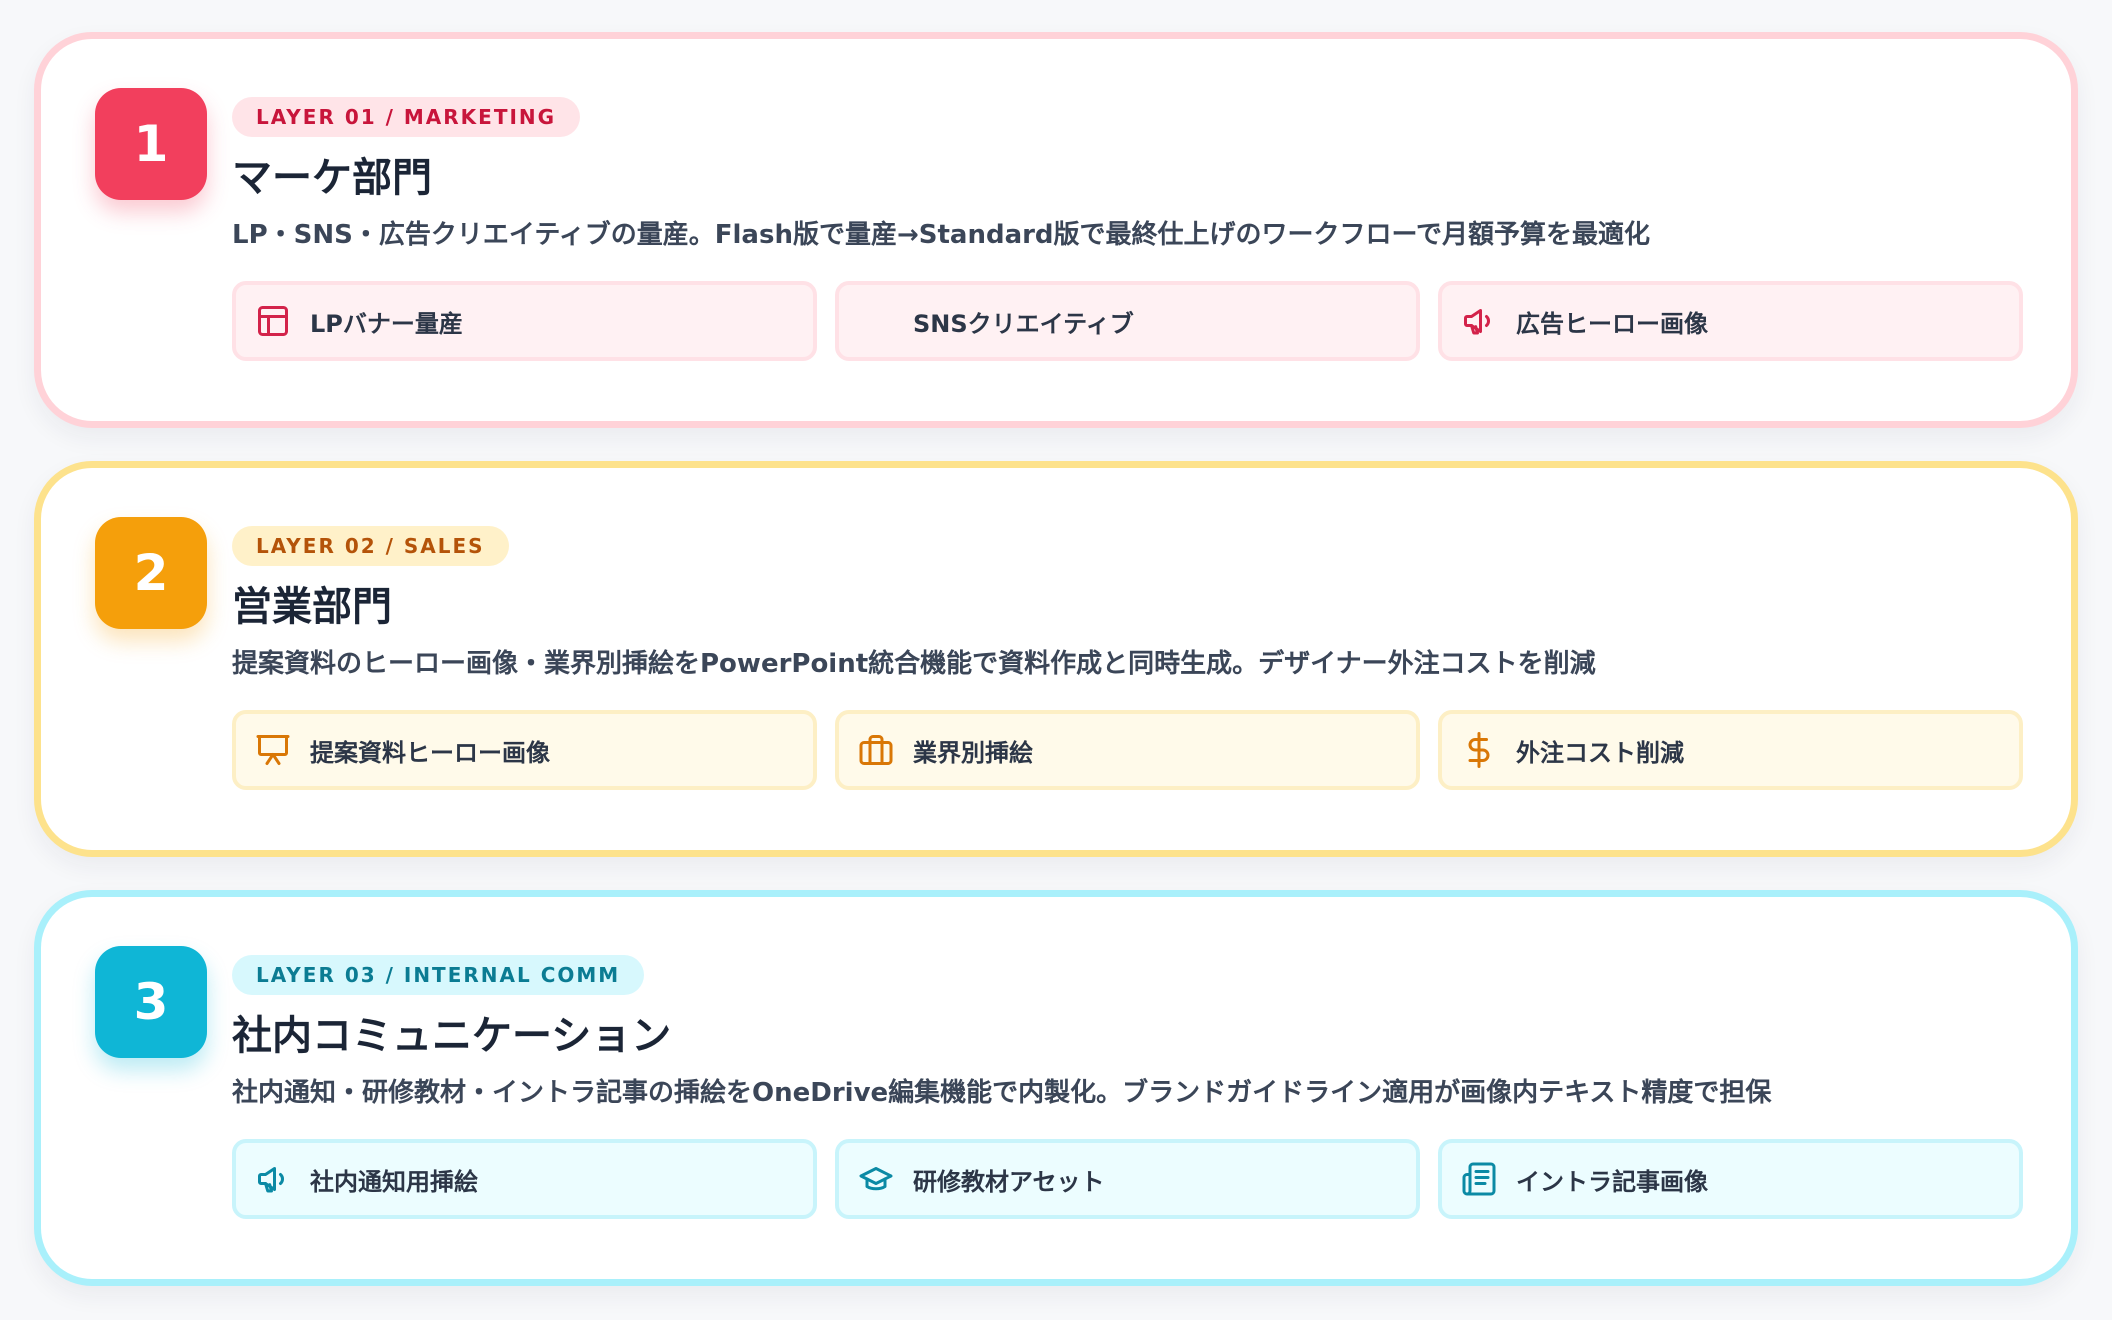 This screenshot has width=2112, height=1320. Describe the element at coordinates (1612, 323) in the screenshot. I see `chip-label: 広告ヒーロー画像` at that location.